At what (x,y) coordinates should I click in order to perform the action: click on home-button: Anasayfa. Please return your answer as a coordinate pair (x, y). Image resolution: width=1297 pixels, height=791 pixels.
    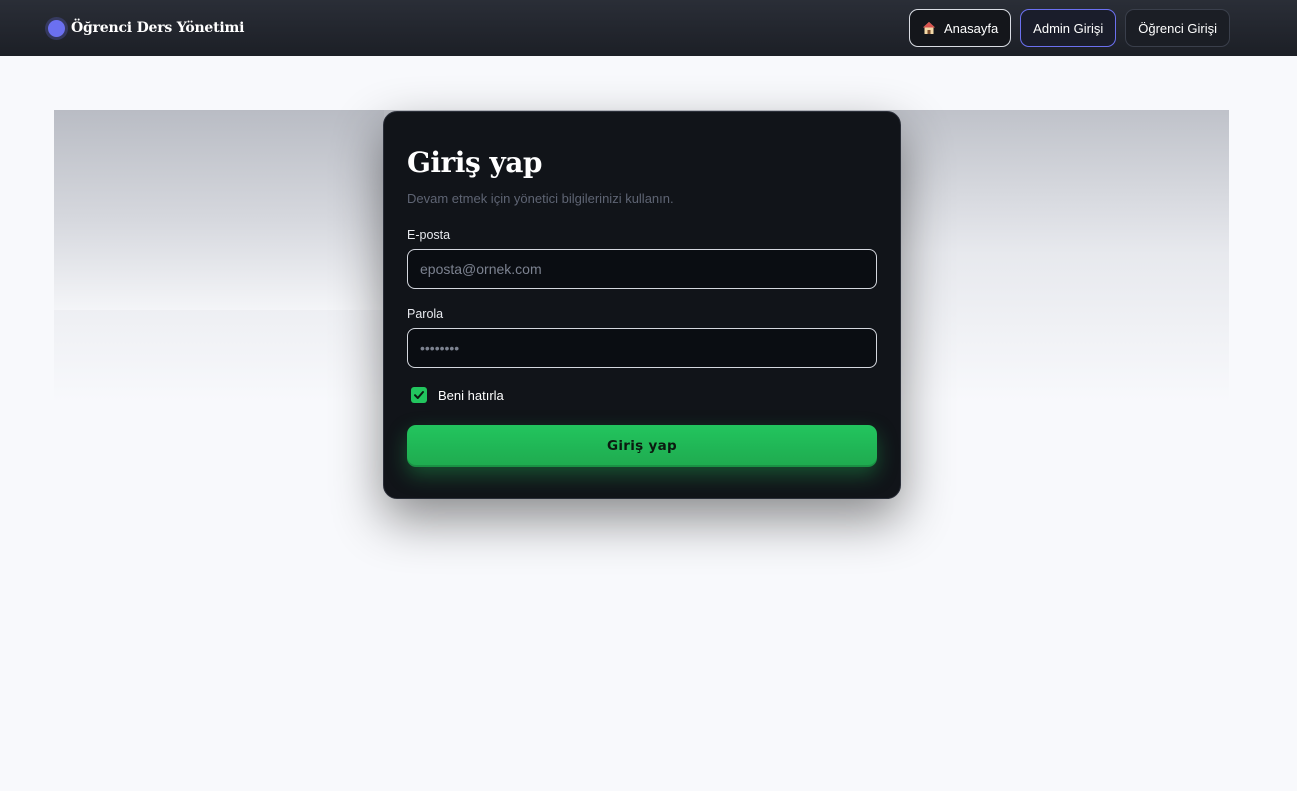
    Looking at the image, I should click on (960, 28).